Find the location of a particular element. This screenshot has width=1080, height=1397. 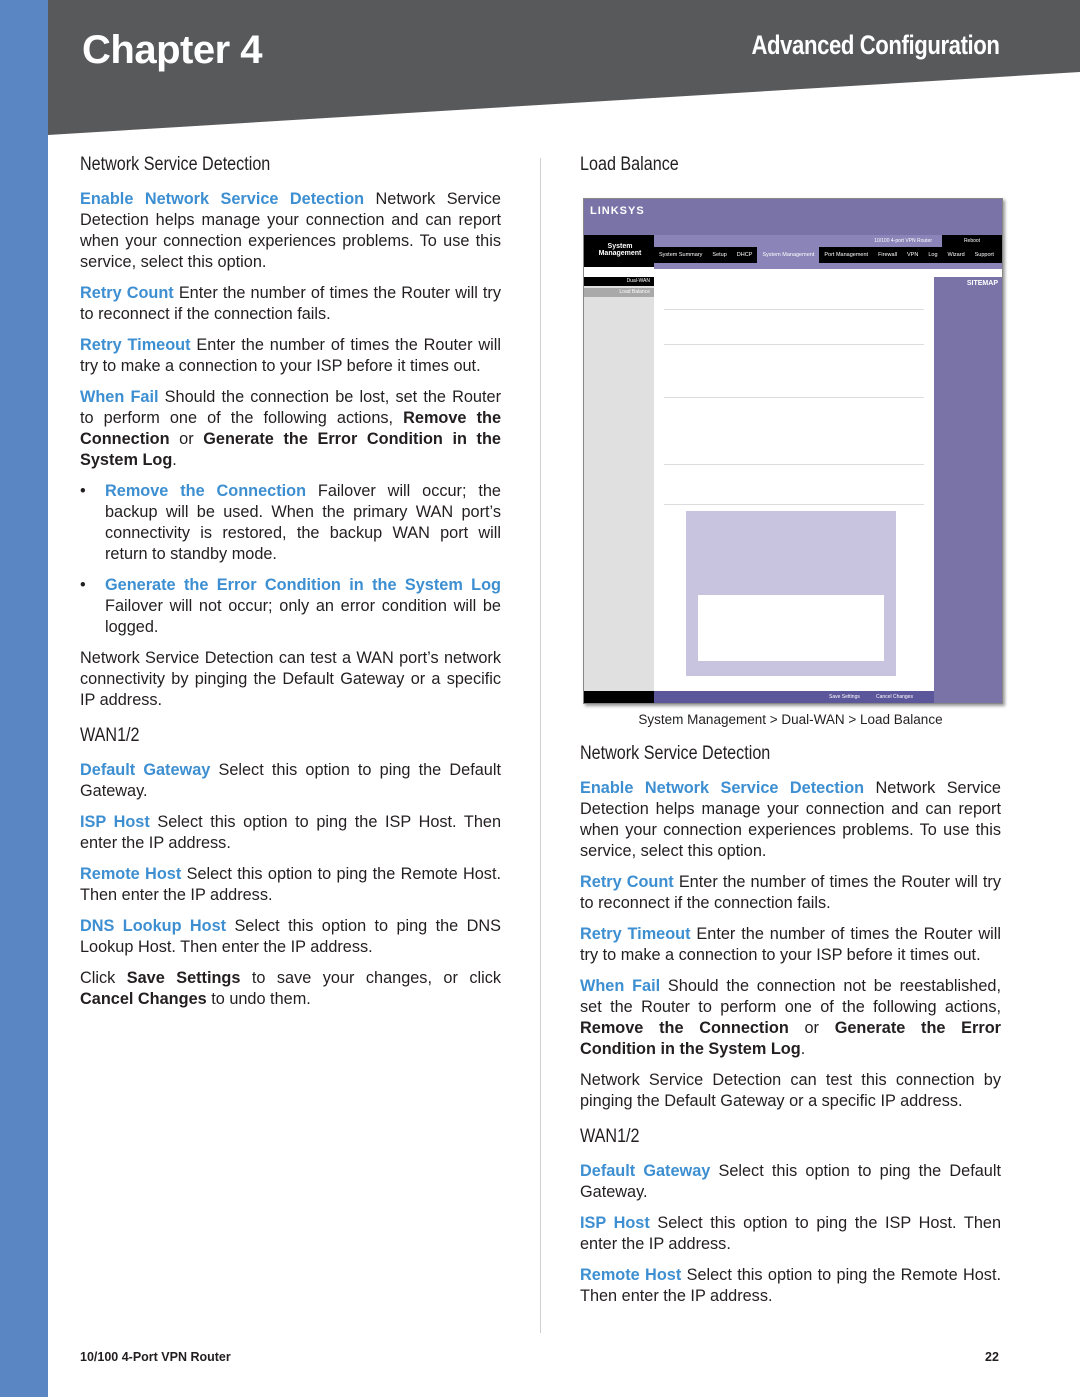

section-label: System Management is located at coordinates (620, 250).